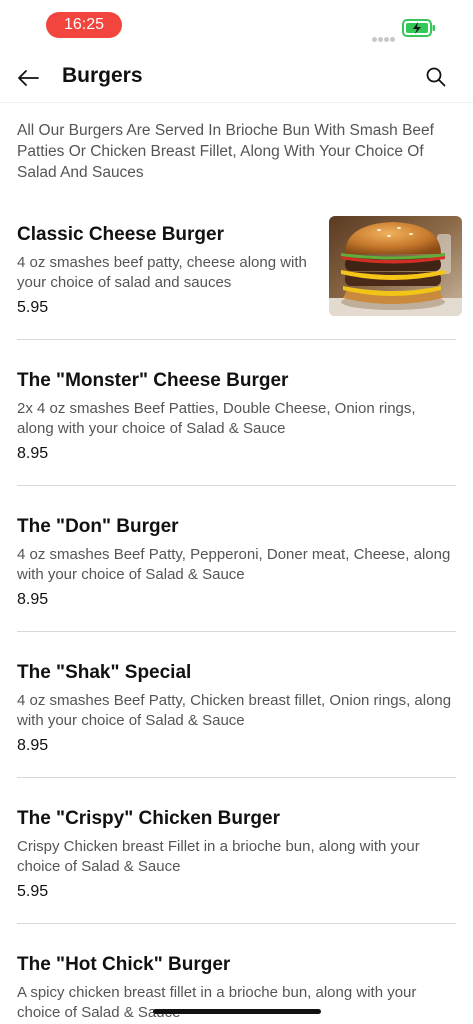  What do you see at coordinates (418, 28) in the screenshot?
I see `battery-charging-icon` at bounding box center [418, 28].